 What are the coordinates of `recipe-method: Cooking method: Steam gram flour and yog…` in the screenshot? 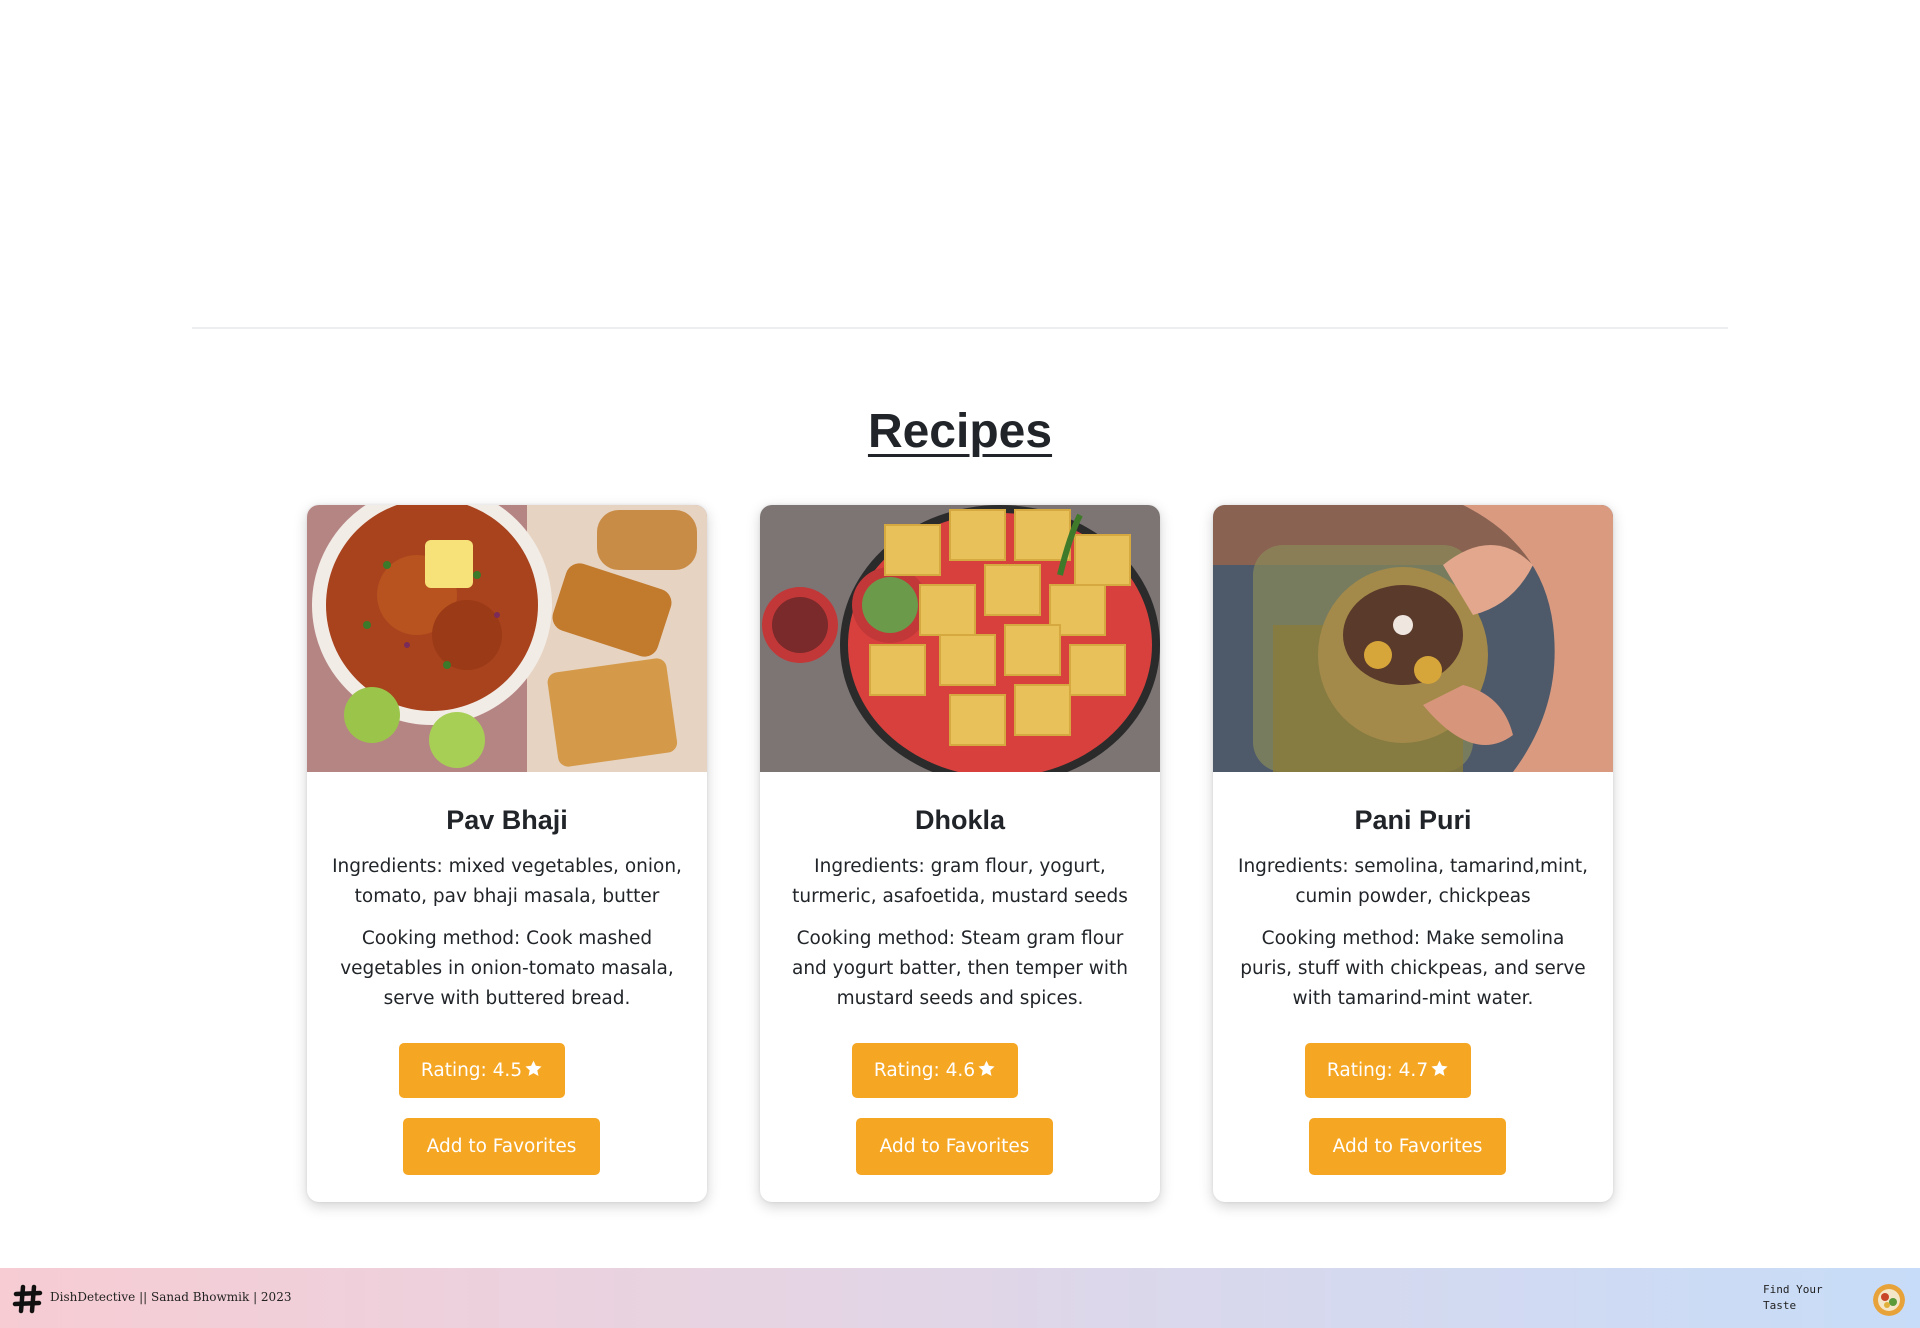 It's located at (960, 968).